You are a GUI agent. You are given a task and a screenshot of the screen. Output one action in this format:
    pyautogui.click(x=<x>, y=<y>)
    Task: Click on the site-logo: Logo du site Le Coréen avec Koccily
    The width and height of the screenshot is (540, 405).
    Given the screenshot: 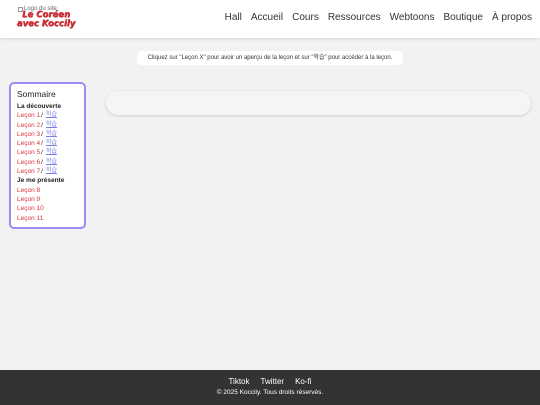 What is the action you would take?
    pyautogui.click(x=46, y=19)
    